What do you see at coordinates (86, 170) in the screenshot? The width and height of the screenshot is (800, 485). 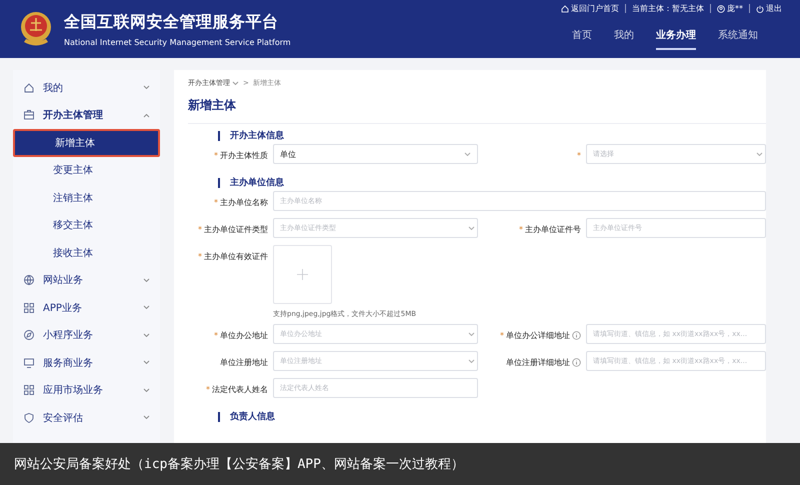 I see `sidebar-subitem: 变更主体` at bounding box center [86, 170].